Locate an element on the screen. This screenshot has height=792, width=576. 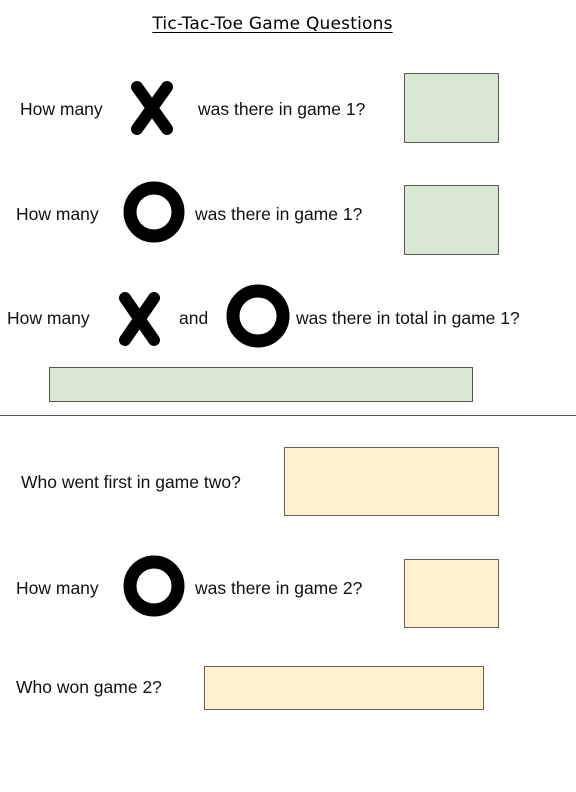
question-5-prefix: How many is located at coordinates (57, 588).